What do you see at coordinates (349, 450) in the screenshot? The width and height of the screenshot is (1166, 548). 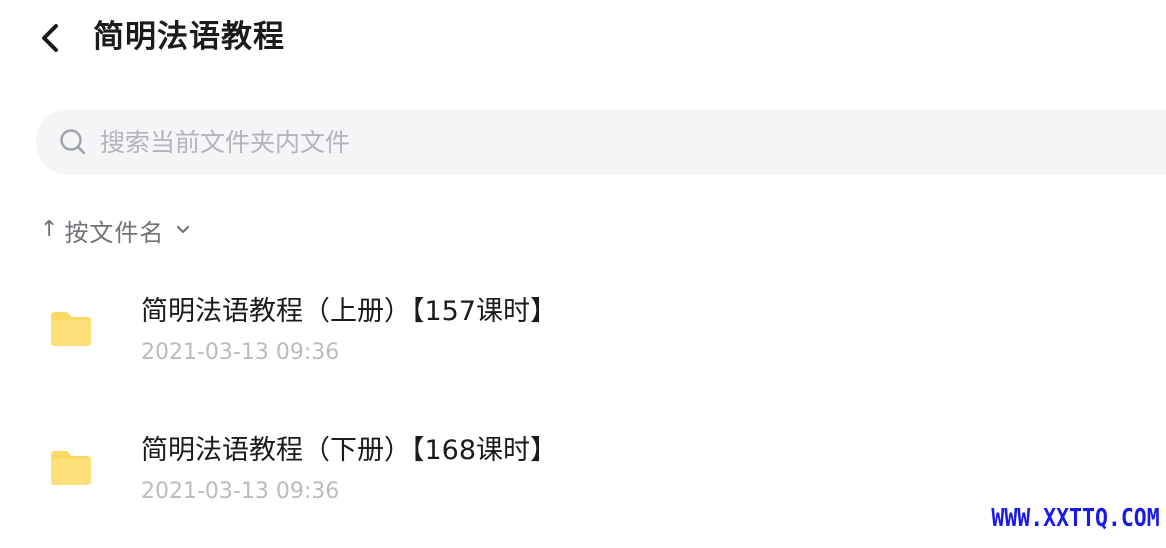 I see `file-name: 简明法语教程（下册）【168课时】` at bounding box center [349, 450].